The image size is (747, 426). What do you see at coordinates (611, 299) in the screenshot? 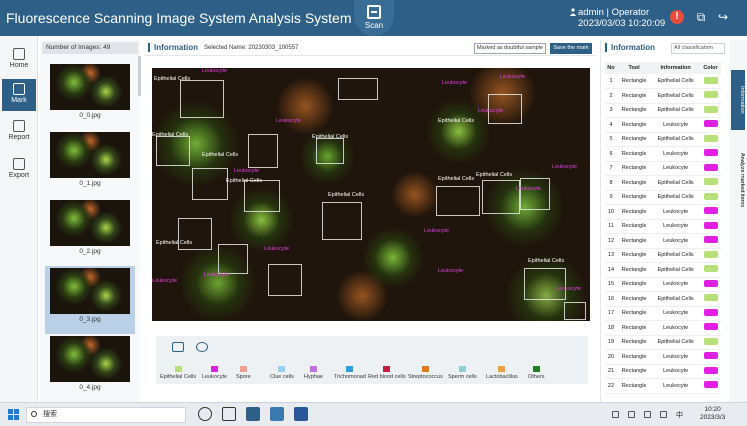
I see `cell-no: 16` at bounding box center [611, 299].